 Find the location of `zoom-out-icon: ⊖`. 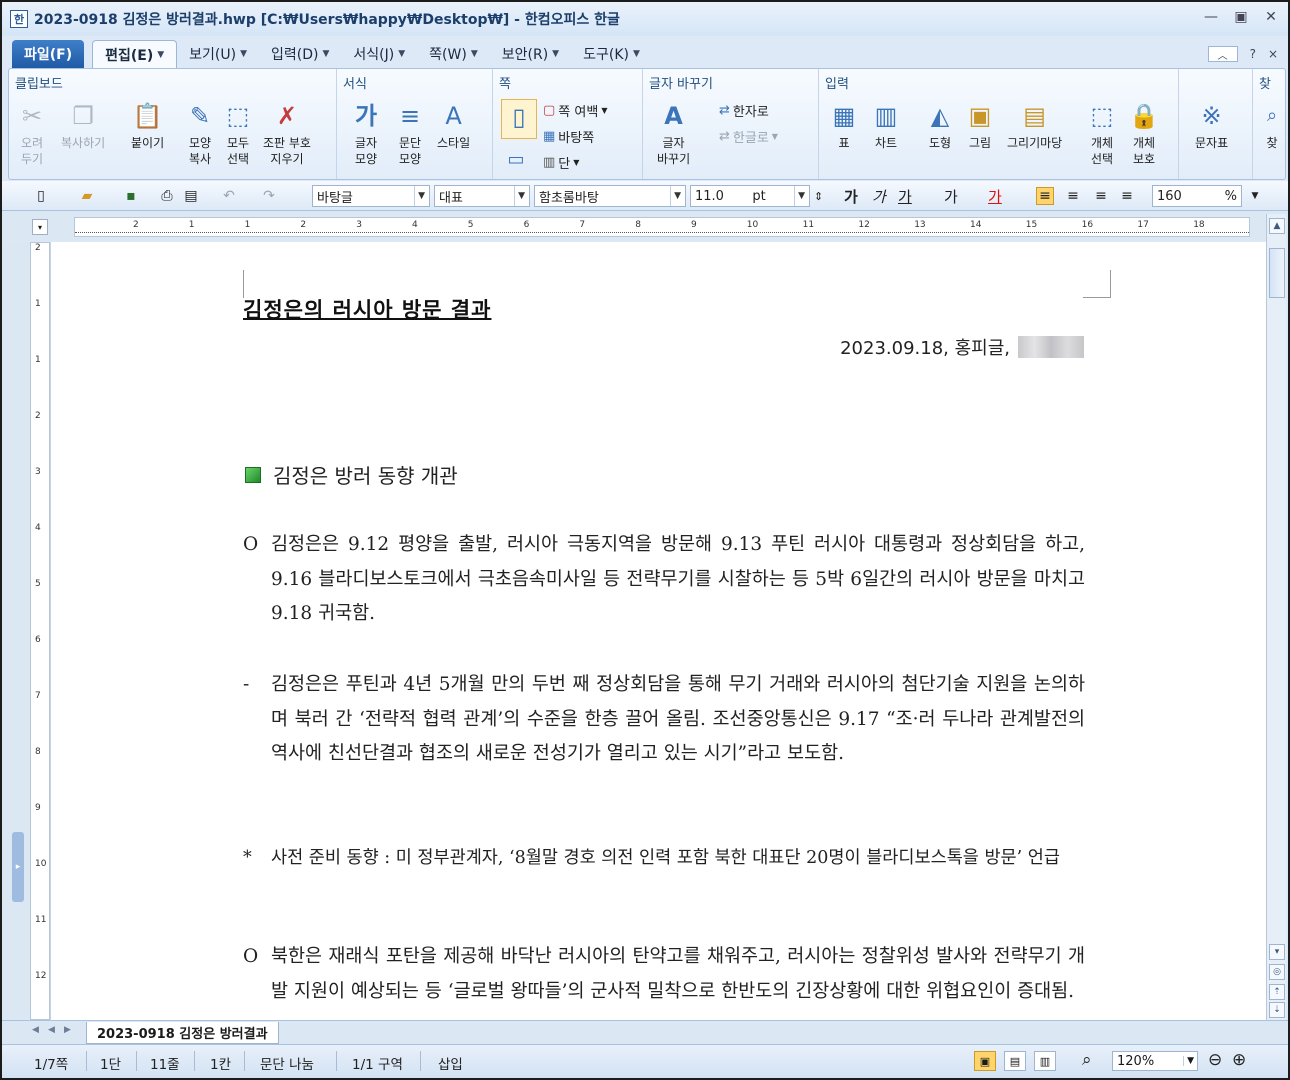

zoom-out-icon: ⊖ is located at coordinates (1215, 1060).